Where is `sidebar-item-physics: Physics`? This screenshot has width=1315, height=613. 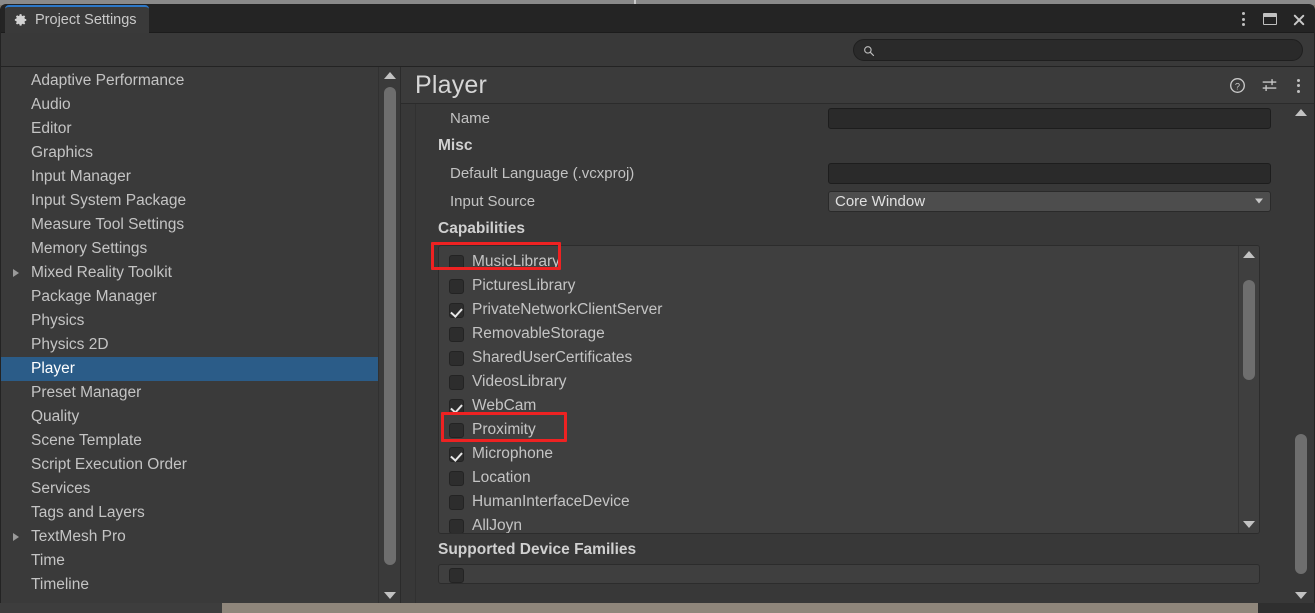 sidebar-item-physics: Physics is located at coordinates (200, 321).